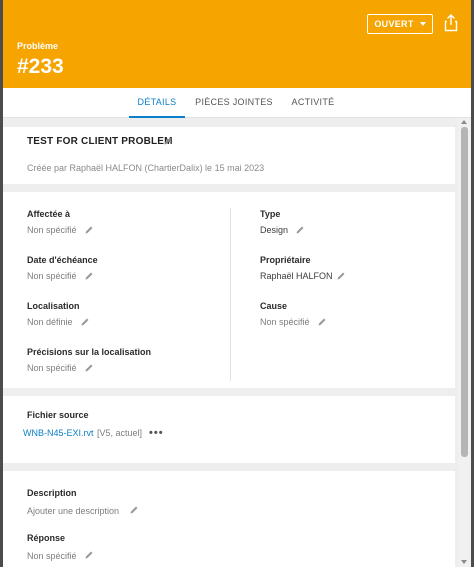 This screenshot has height=567, width=474. Describe the element at coordinates (313, 103) in the screenshot. I see `tab-activity: ACTIVITÉ` at that location.